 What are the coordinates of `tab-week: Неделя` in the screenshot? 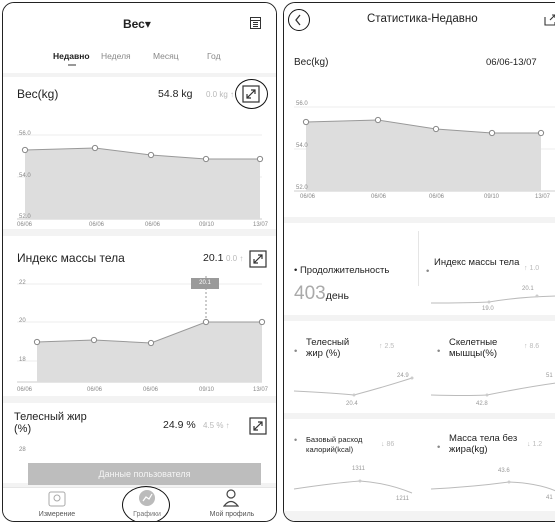 It's located at (116, 56).